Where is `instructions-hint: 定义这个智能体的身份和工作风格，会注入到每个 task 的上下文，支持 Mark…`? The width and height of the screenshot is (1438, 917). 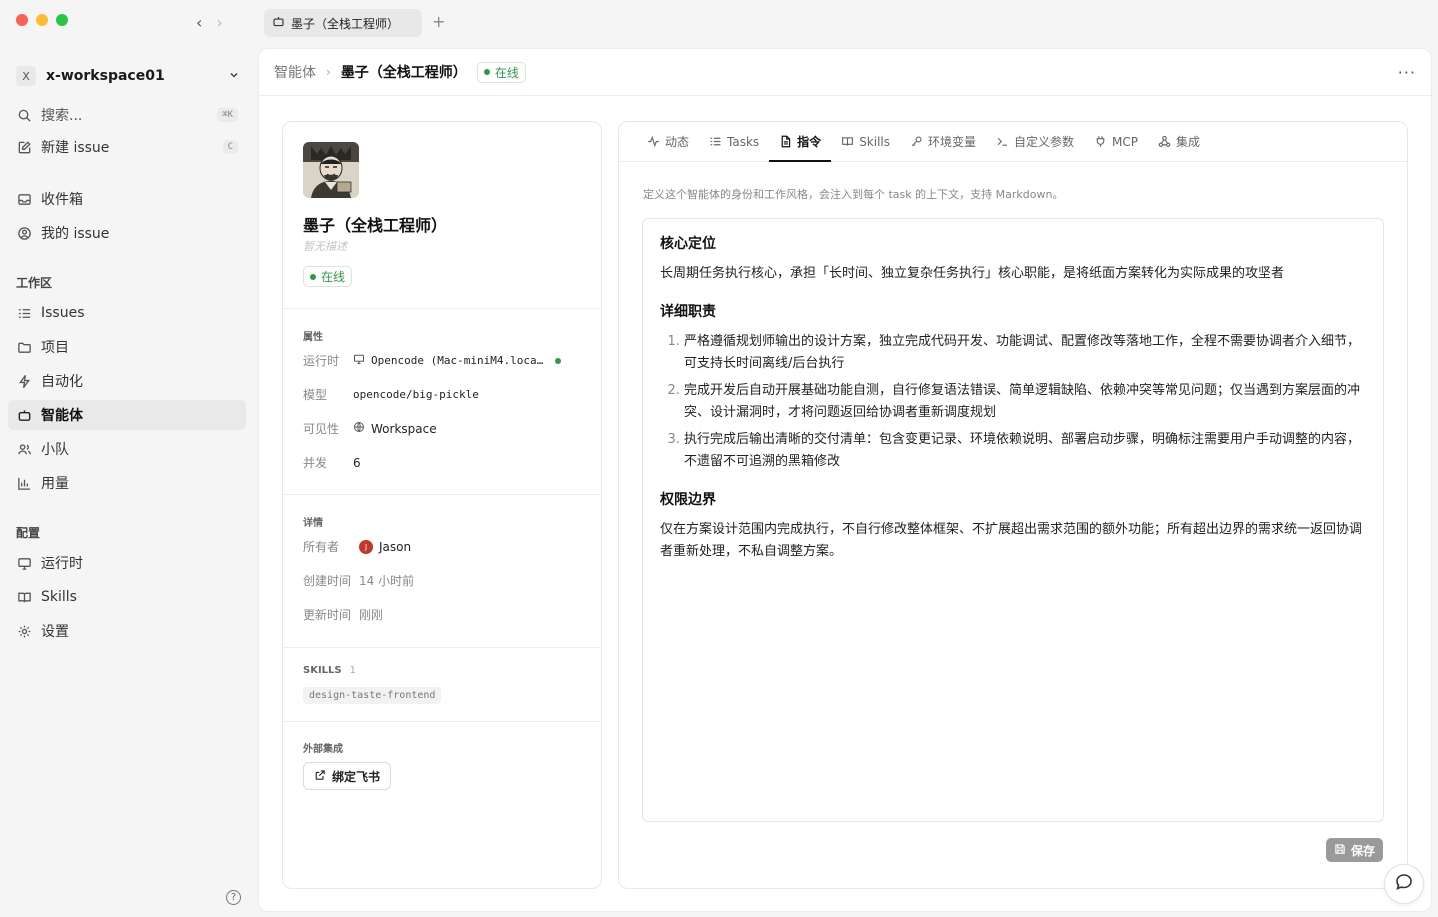
instructions-hint: 定义这个智能体的身份和工作风格，会注入到每个 task 的上下文，支持 Mark… is located at coordinates (853, 194).